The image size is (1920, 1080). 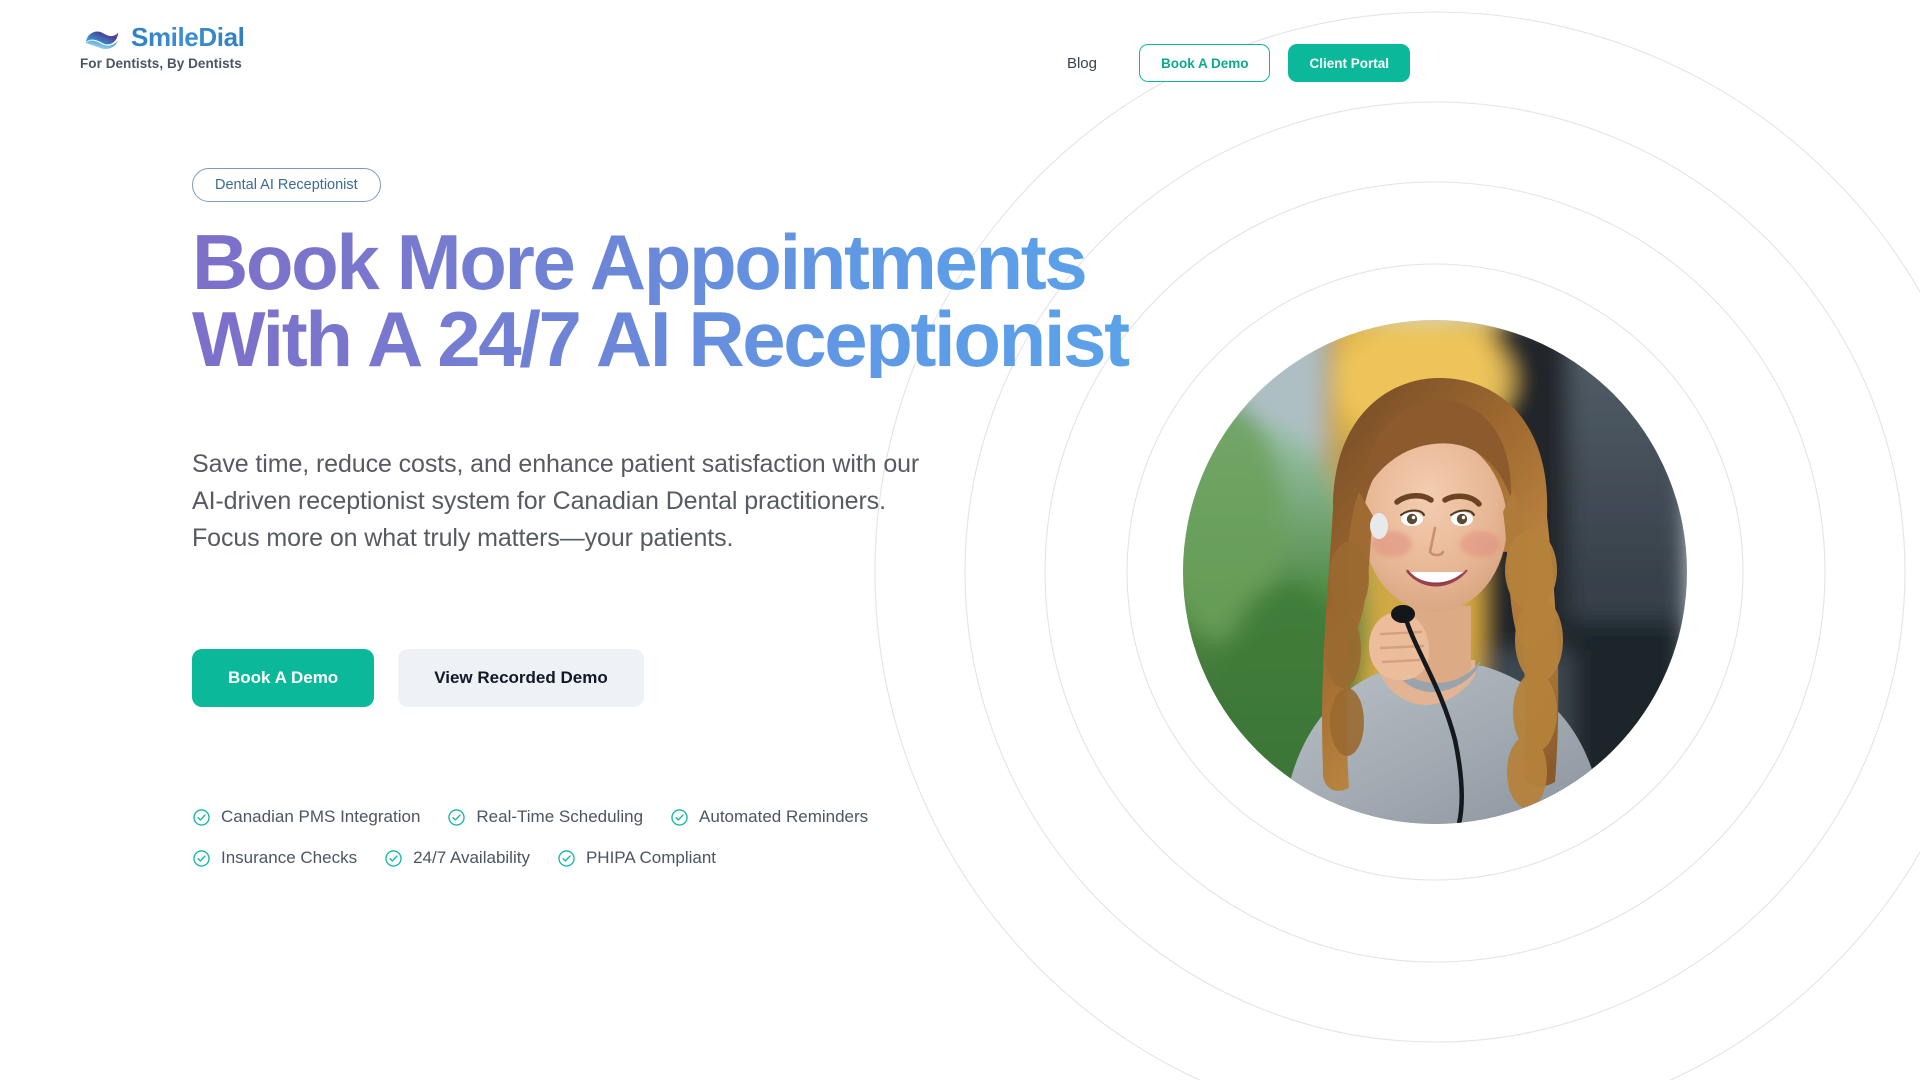 What do you see at coordinates (289, 858) in the screenshot?
I see `feature-label: Insurance Checks` at bounding box center [289, 858].